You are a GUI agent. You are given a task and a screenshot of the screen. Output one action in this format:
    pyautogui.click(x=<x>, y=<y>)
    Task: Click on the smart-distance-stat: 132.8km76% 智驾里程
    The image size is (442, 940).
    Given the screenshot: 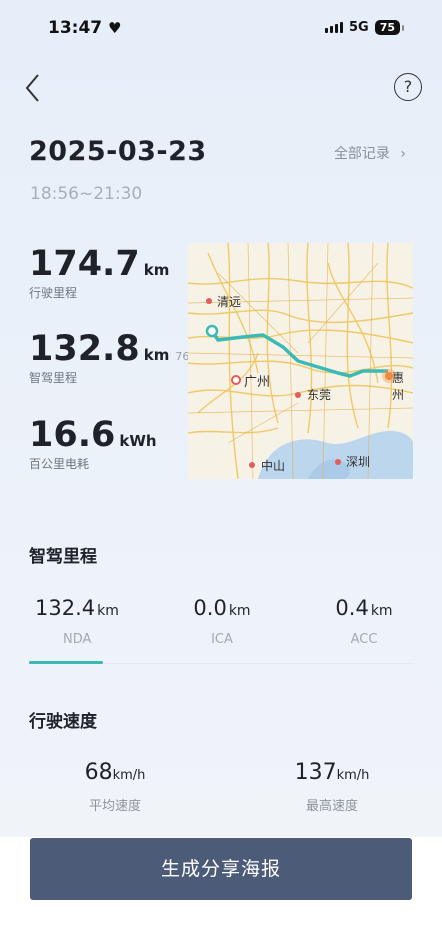 What is the action you would take?
    pyautogui.click(x=114, y=357)
    